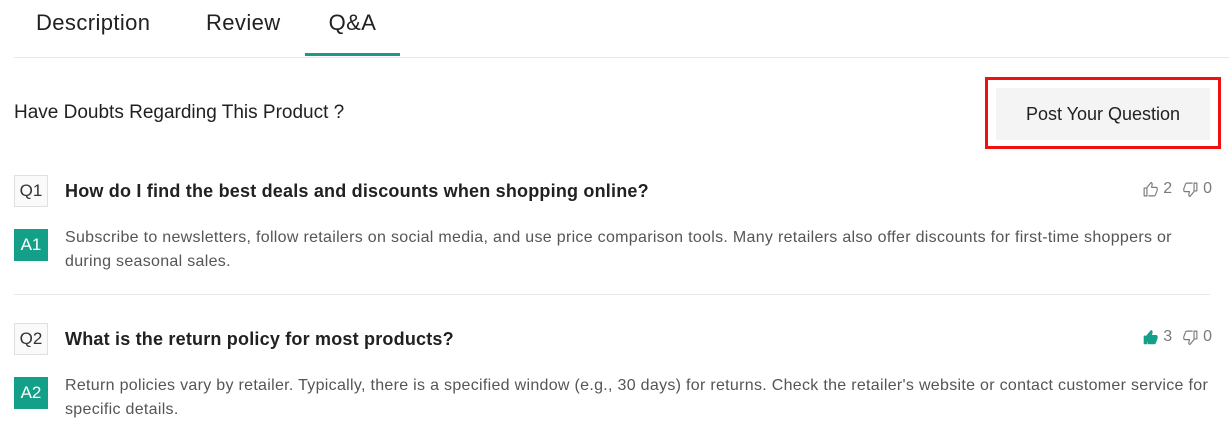  Describe the element at coordinates (1168, 336) in the screenshot. I see `upvote-count: 3` at that location.